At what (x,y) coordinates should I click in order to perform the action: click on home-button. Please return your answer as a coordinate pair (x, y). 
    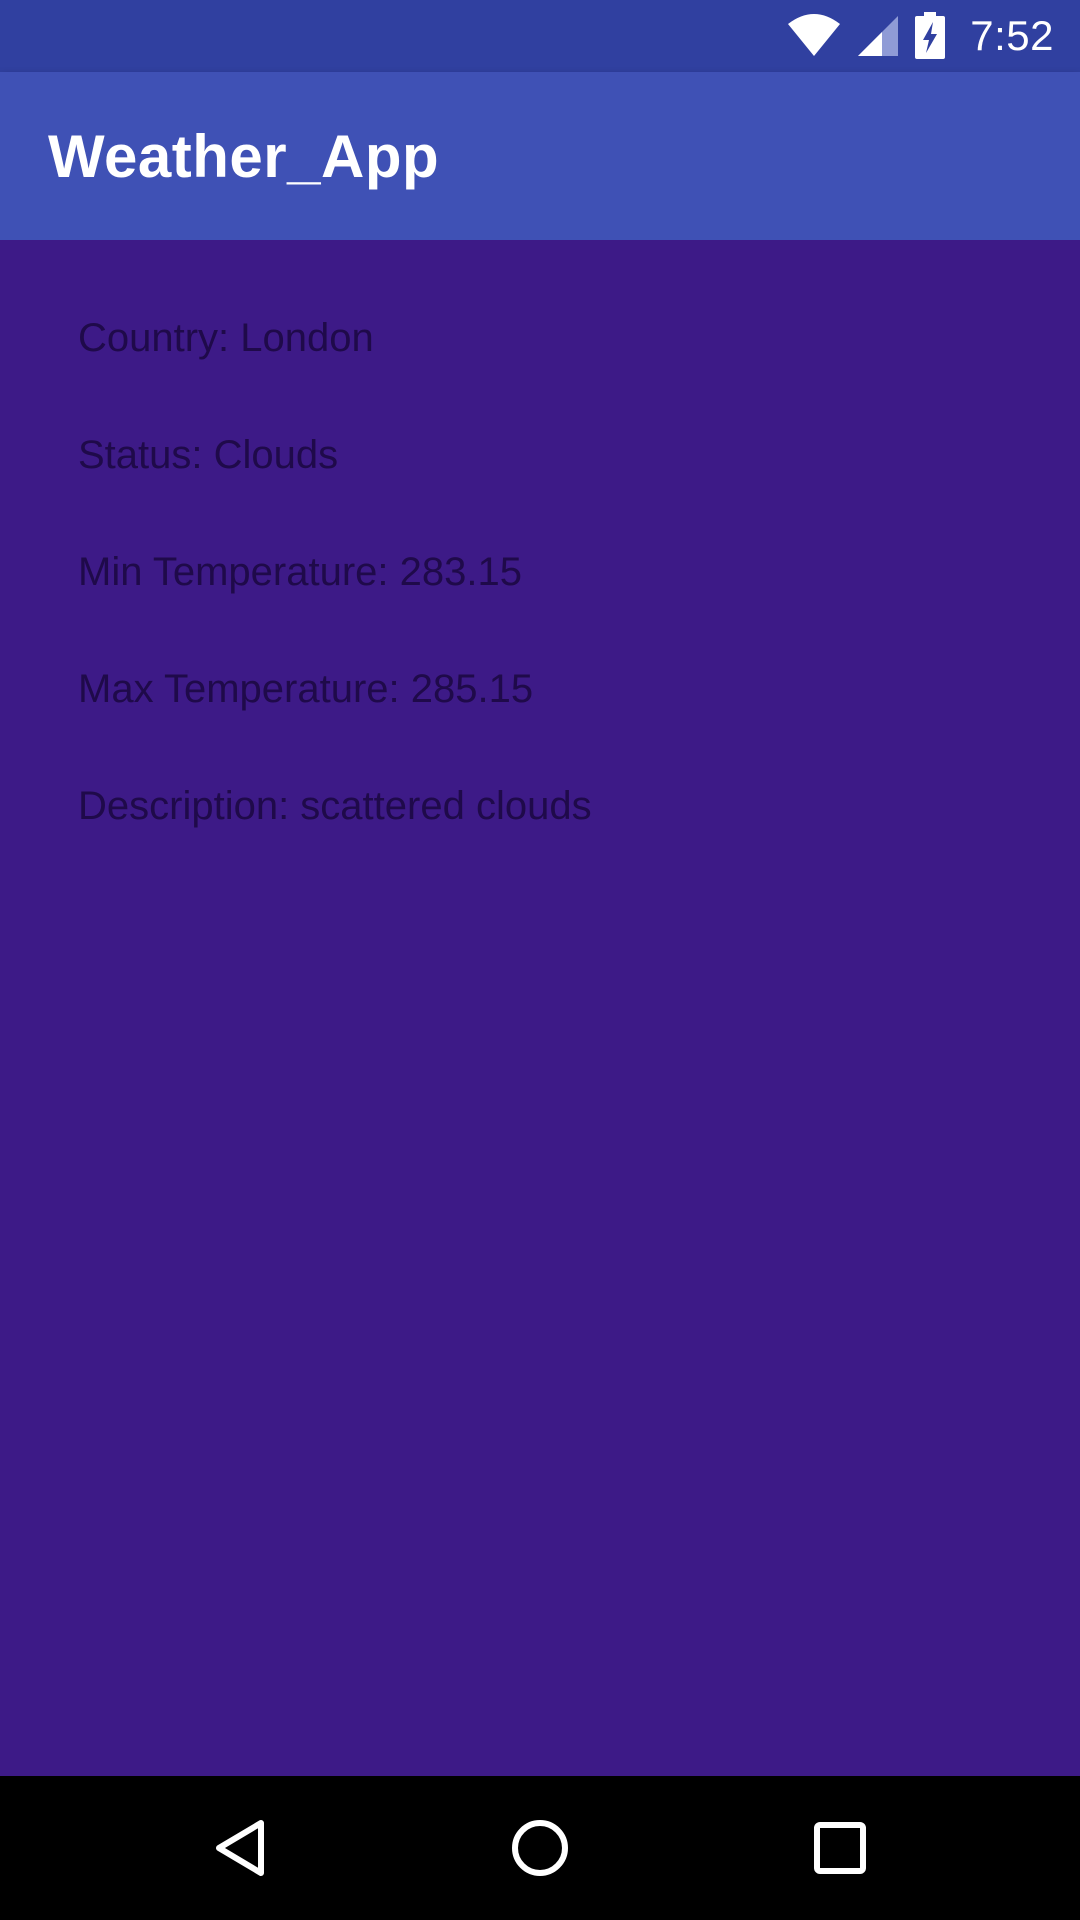
    Looking at the image, I should click on (540, 1848).